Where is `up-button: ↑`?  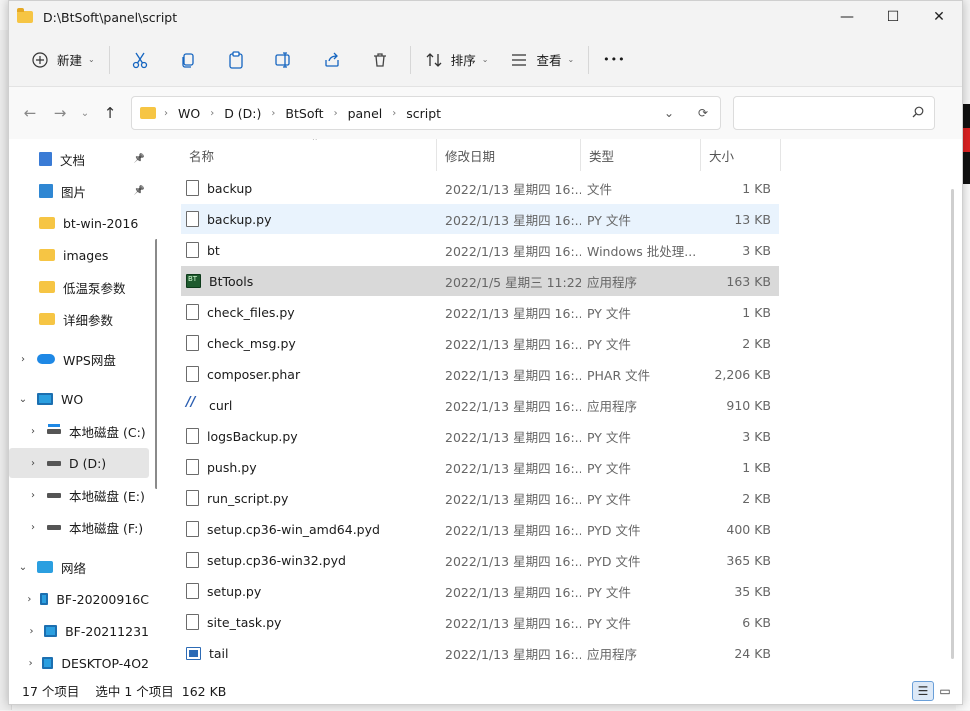 up-button: ↑ is located at coordinates (110, 113).